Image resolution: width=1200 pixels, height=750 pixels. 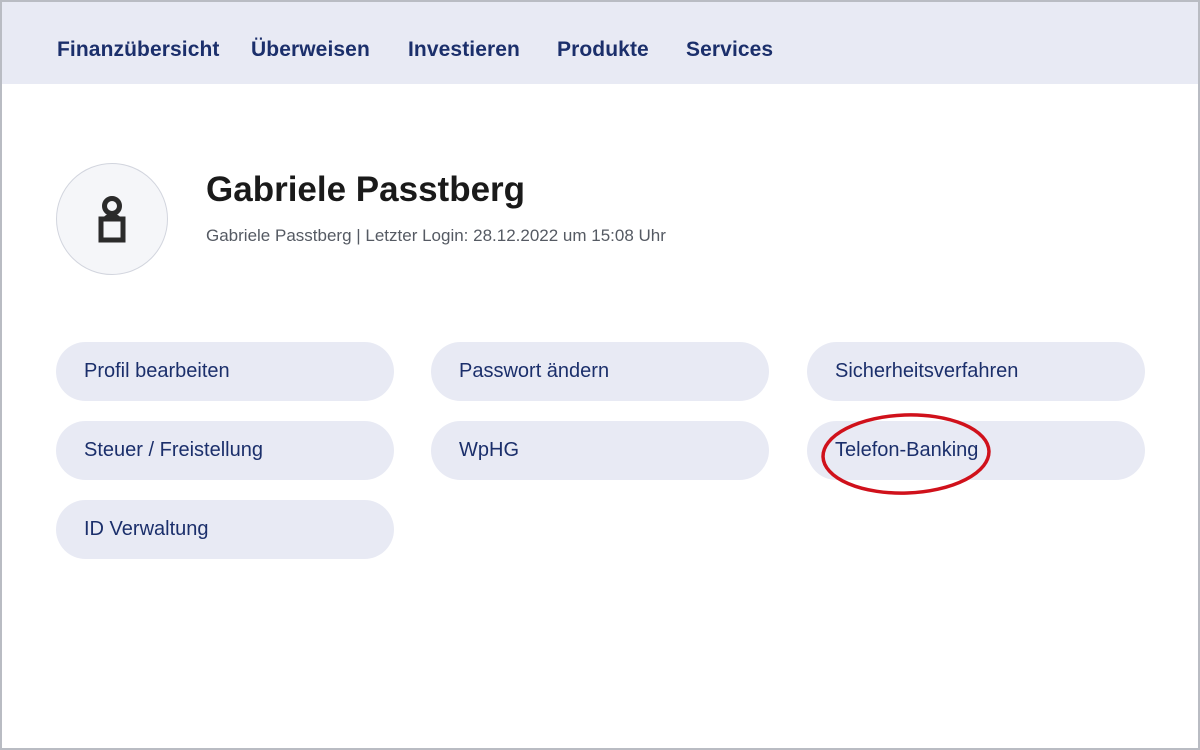 I want to click on profile-edit-button: Profil bearbeiten, so click(x=225, y=371).